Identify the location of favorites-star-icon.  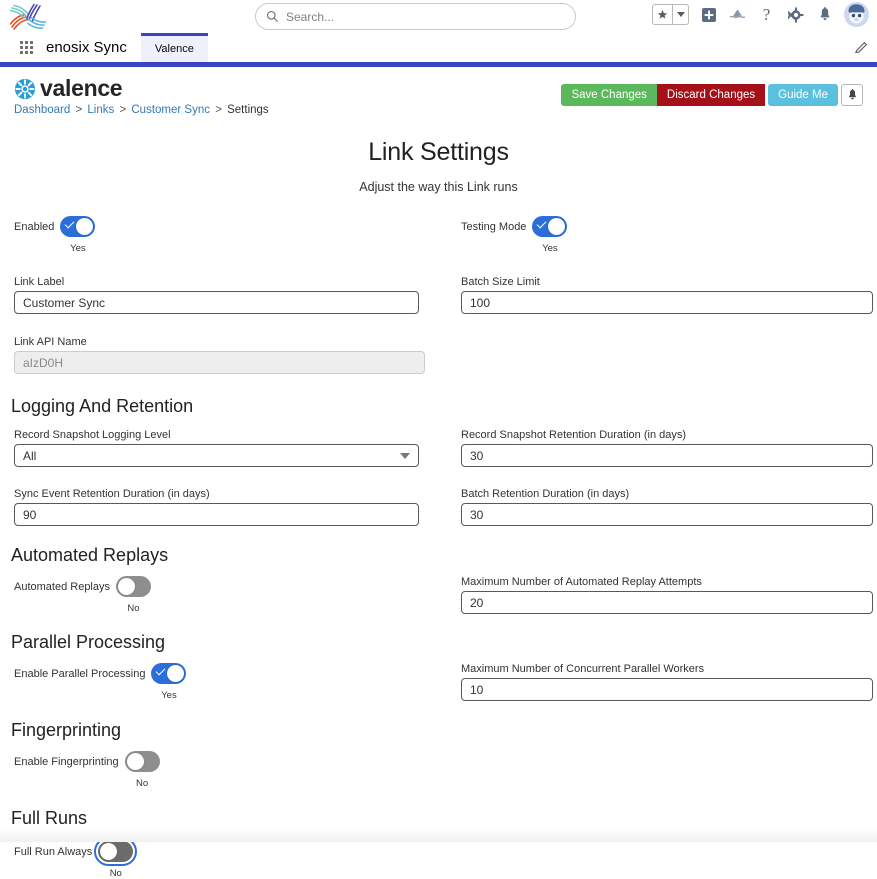
(662, 14).